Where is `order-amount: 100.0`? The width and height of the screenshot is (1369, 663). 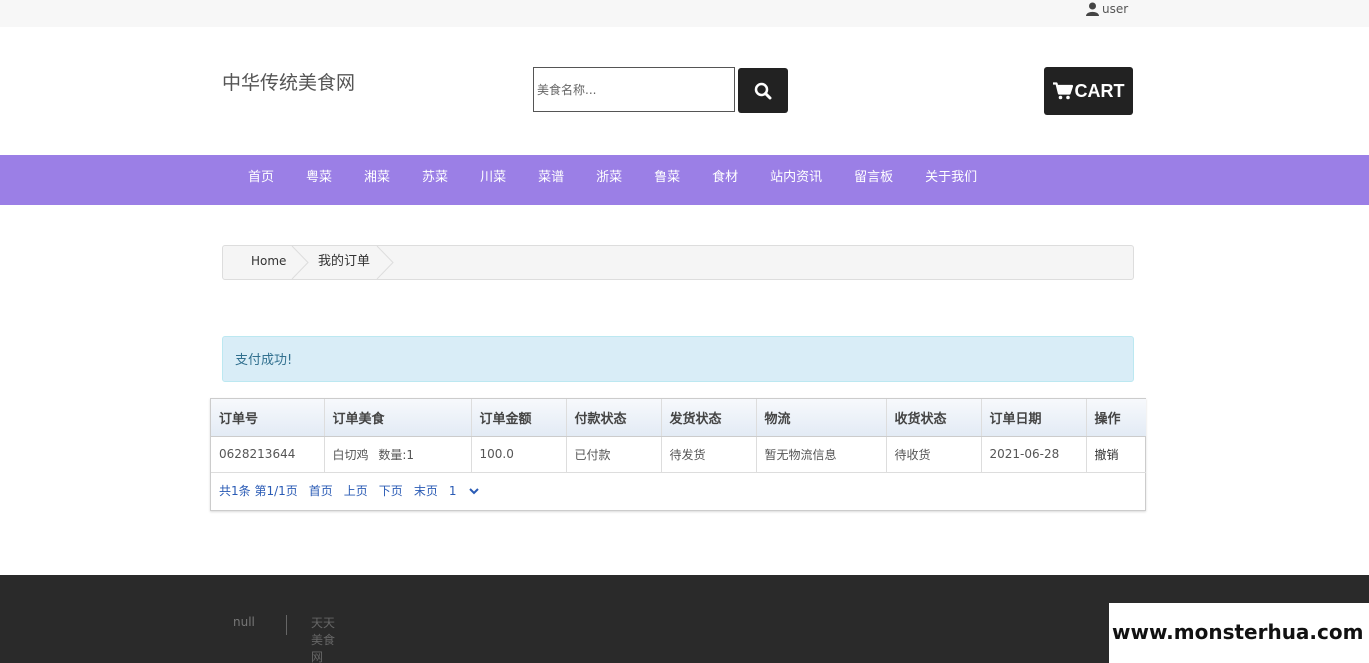
order-amount: 100.0 is located at coordinates (519, 454).